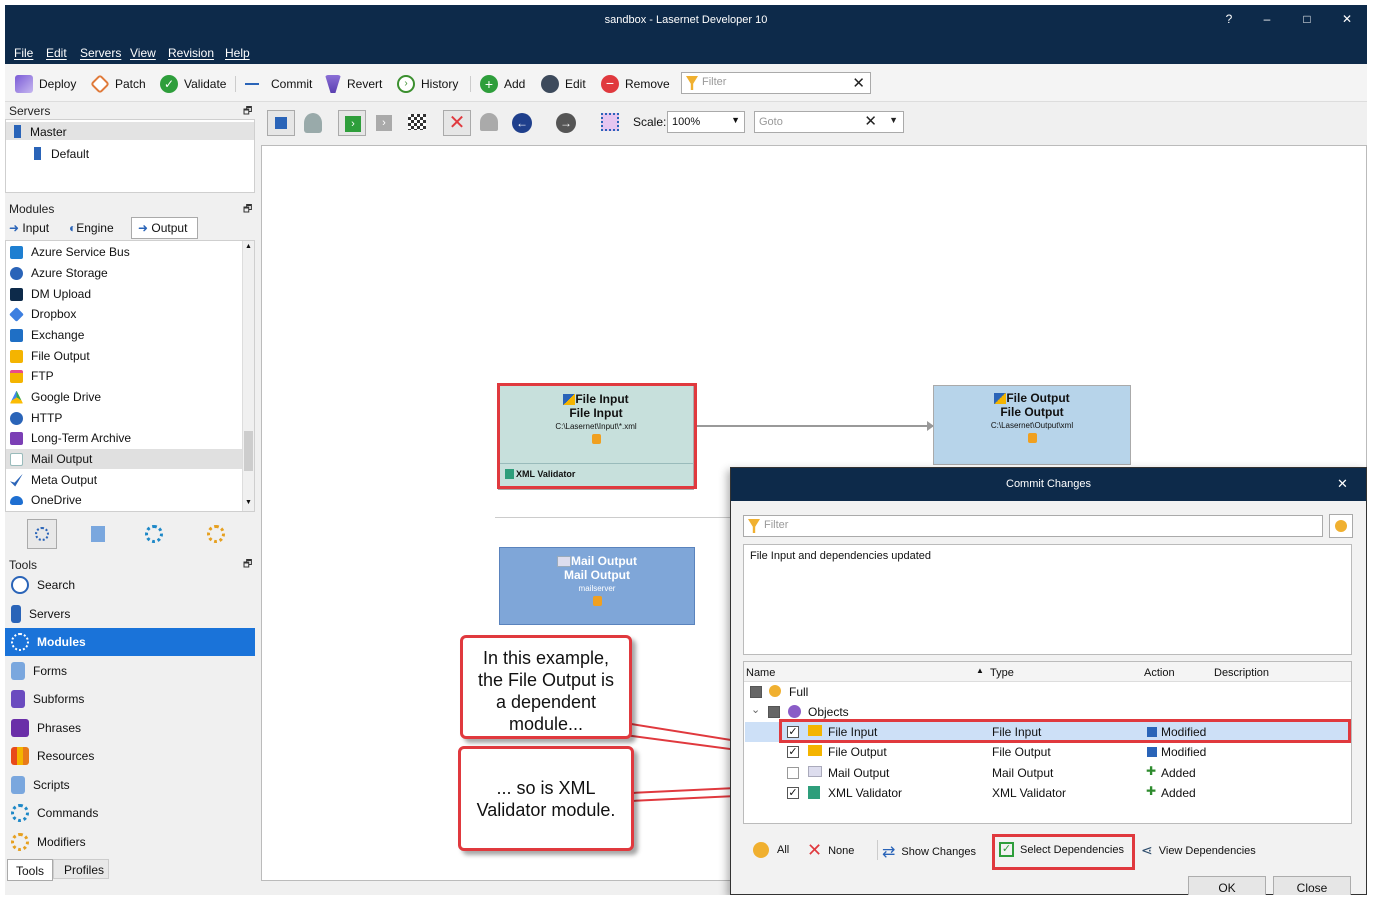  What do you see at coordinates (546, 798) in the screenshot?
I see `callout-xml-validator: ... so is XML Validator module.` at bounding box center [546, 798].